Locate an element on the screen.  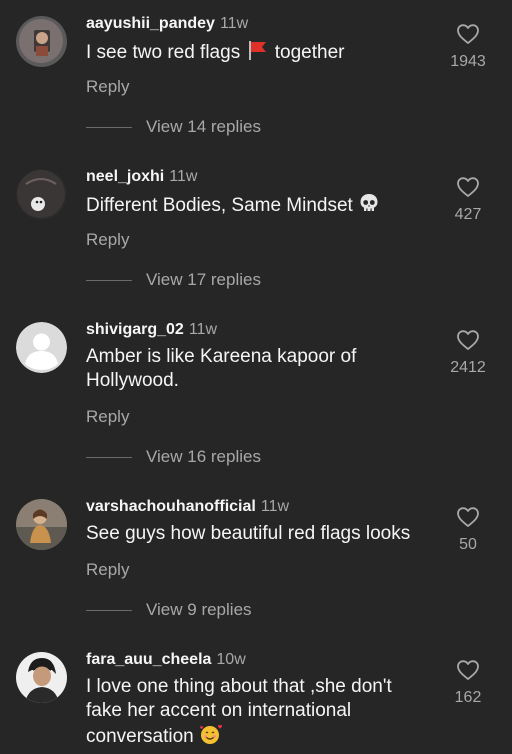
view-replies-label: View 9 replies is located at coordinates (199, 609).